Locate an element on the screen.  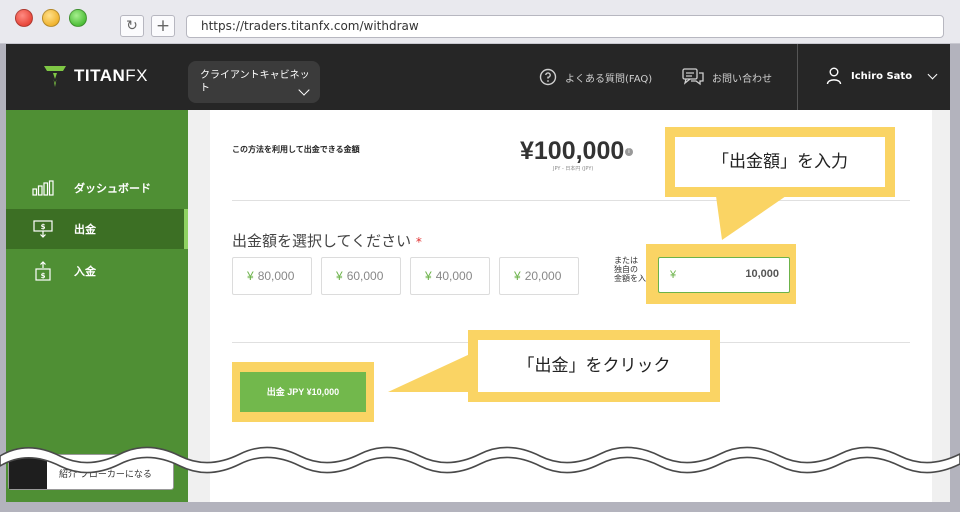
click-callout-text: 「出金」をクリック is located at coordinates (594, 366).